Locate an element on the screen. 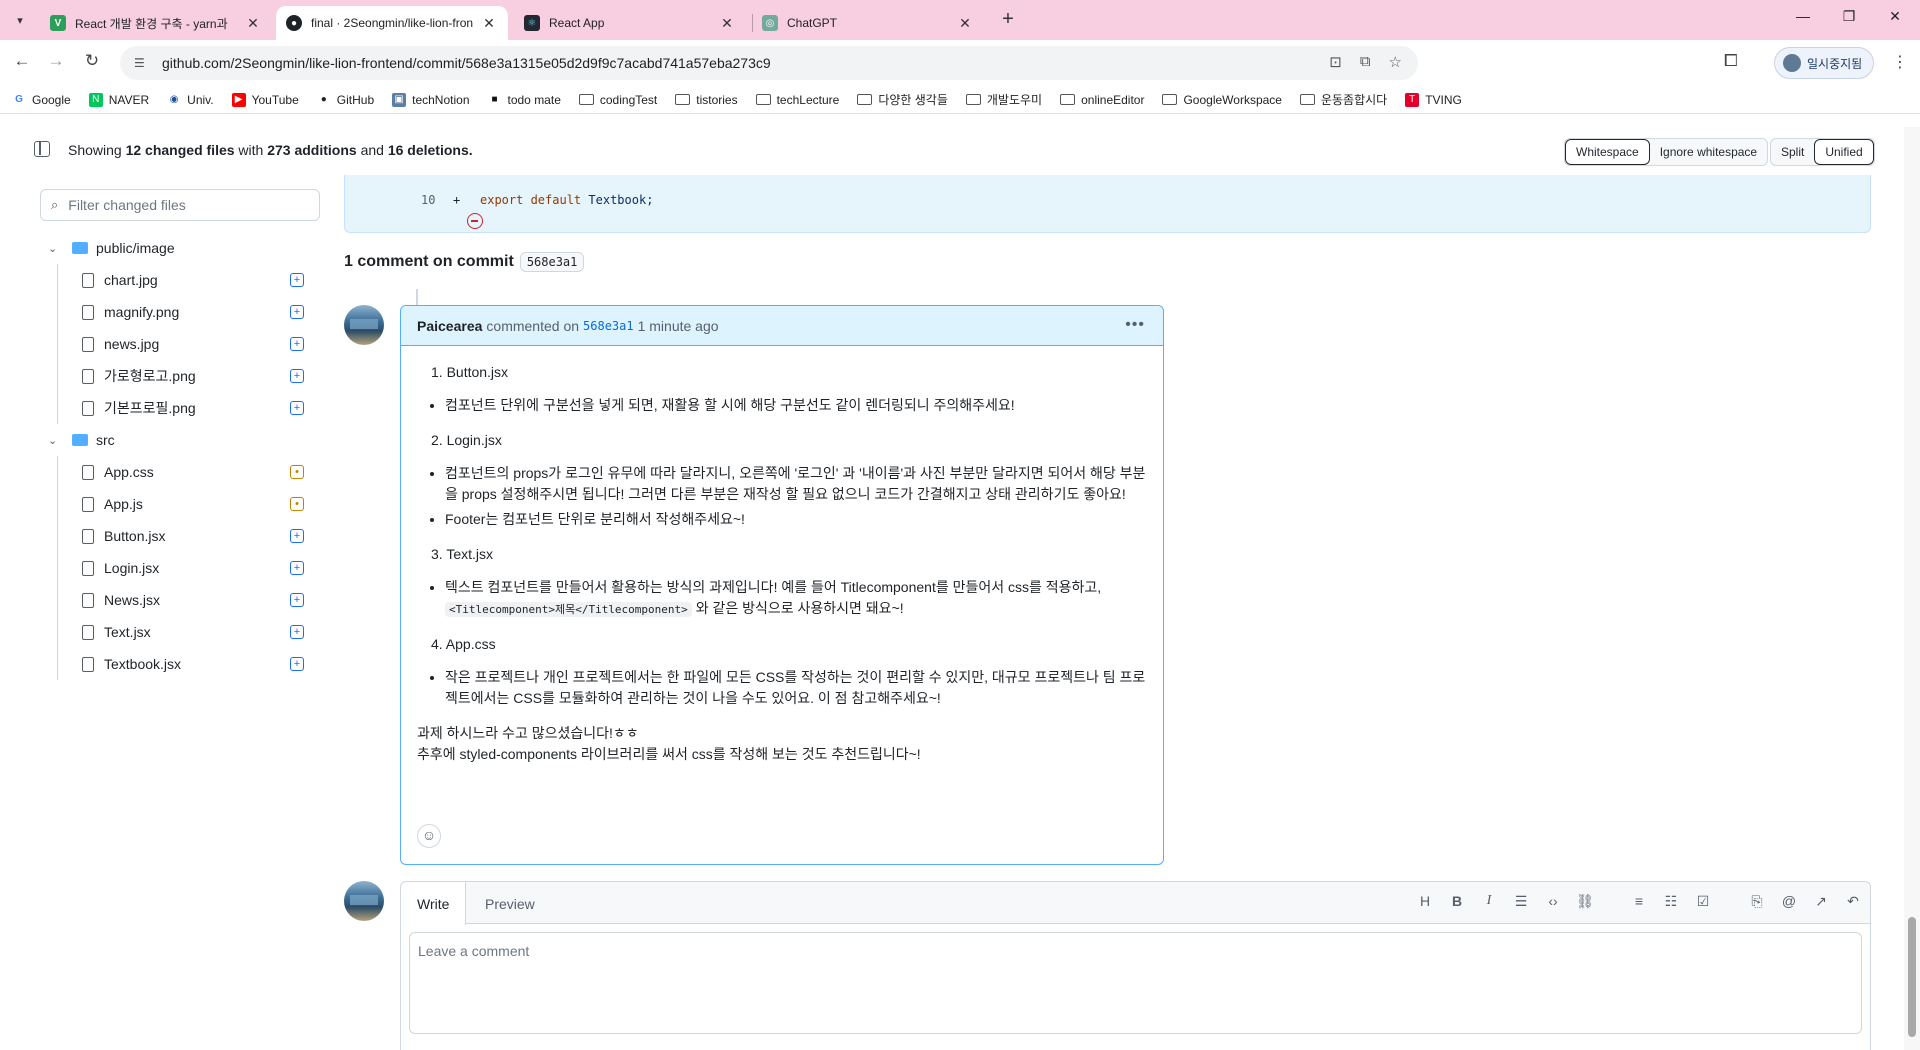 The width and height of the screenshot is (1920, 1050). close-window-icon: ✕ is located at coordinates (1895, 16).